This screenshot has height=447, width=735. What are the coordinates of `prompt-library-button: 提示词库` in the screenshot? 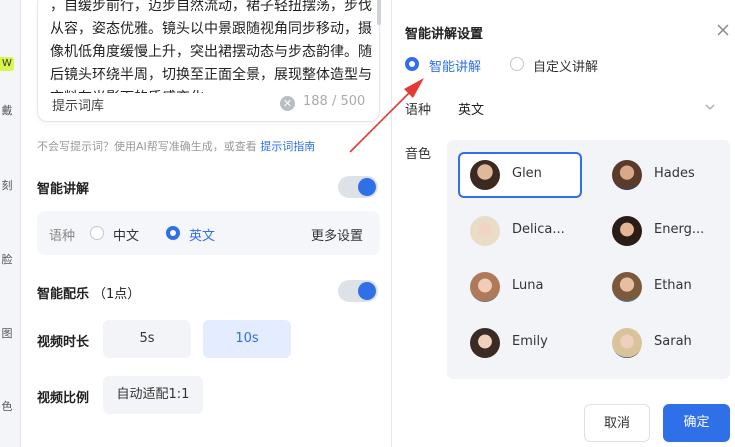 It's located at (78, 104).